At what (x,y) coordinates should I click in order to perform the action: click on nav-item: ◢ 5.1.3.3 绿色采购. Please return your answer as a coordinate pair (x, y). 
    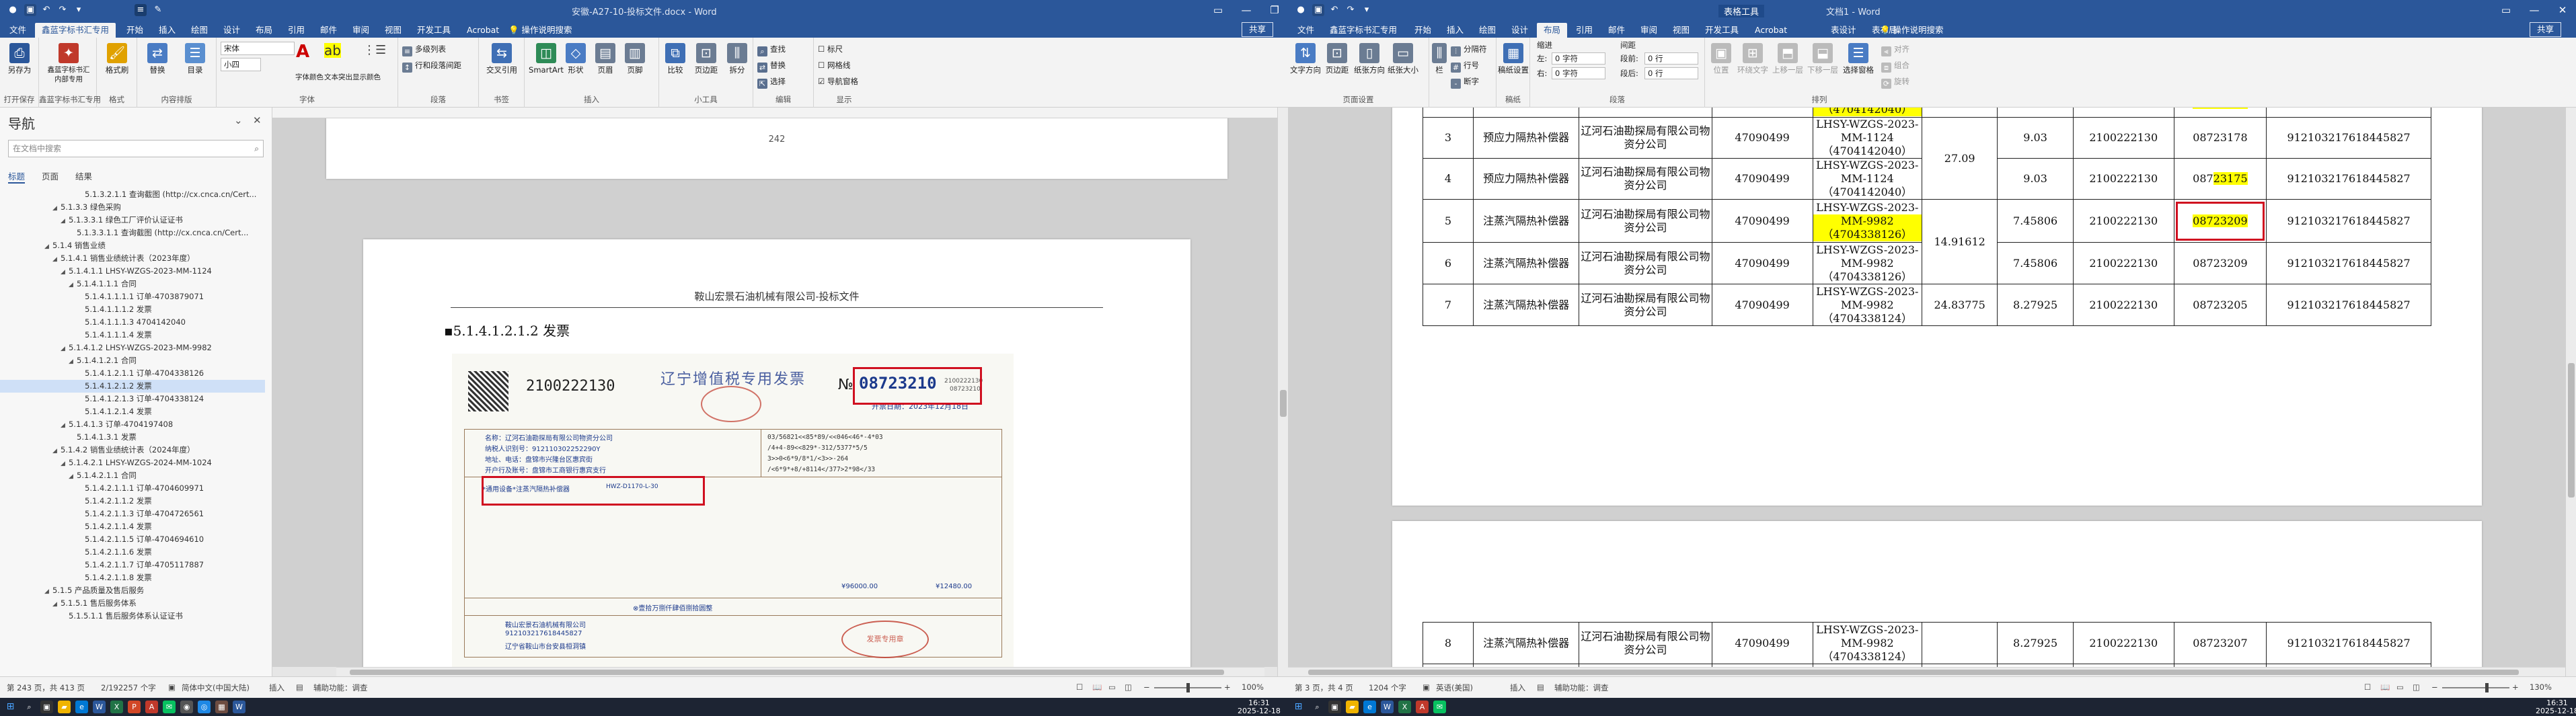
    Looking at the image, I should click on (132, 207).